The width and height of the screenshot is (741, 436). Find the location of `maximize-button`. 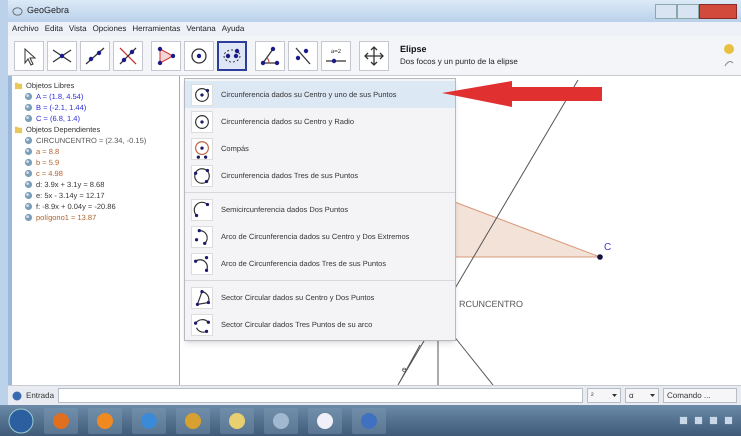

maximize-button is located at coordinates (688, 11).